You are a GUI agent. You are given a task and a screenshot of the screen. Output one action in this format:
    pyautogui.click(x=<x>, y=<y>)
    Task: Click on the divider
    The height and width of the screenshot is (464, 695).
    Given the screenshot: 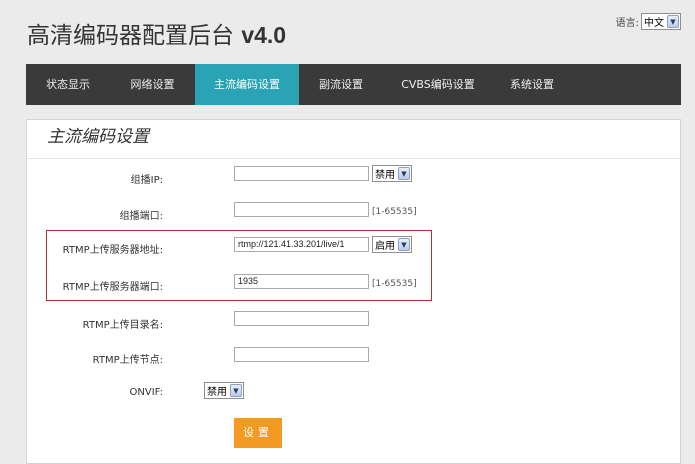 What is the action you would take?
    pyautogui.click(x=353, y=158)
    